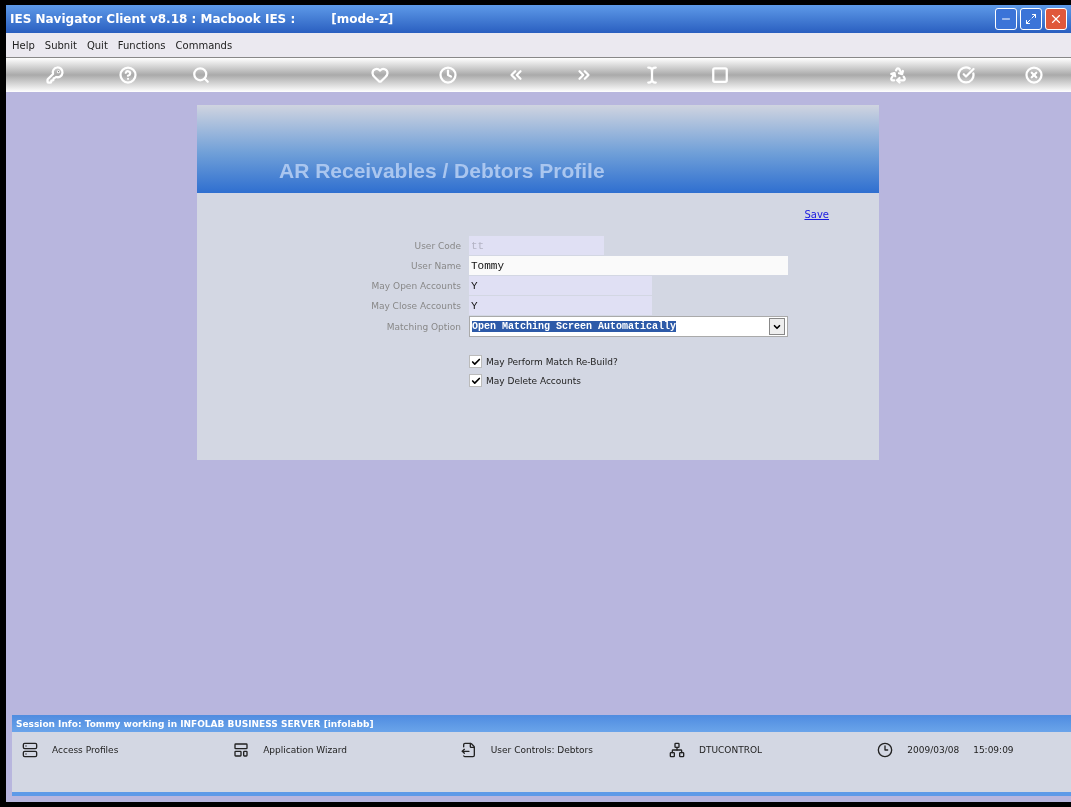 Image resolution: width=1071 pixels, height=807 pixels. I want to click on menu-item: Quit, so click(97, 45).